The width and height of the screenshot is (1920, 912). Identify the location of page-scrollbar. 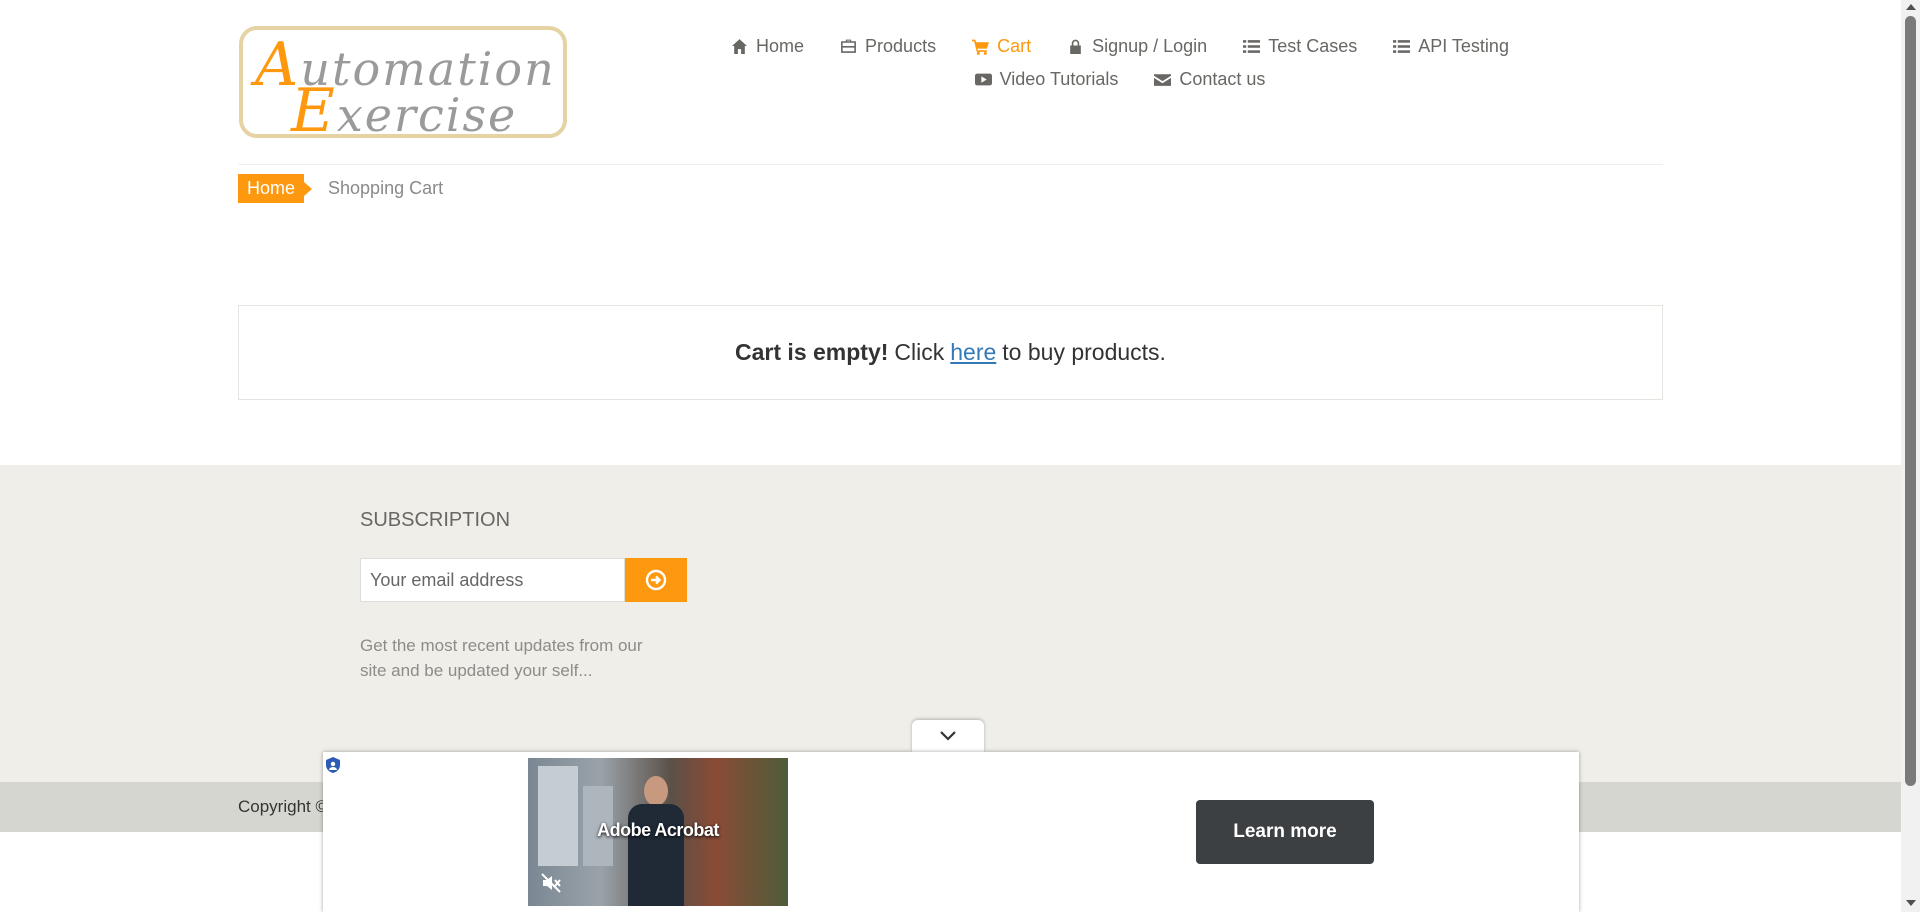
(1910, 456).